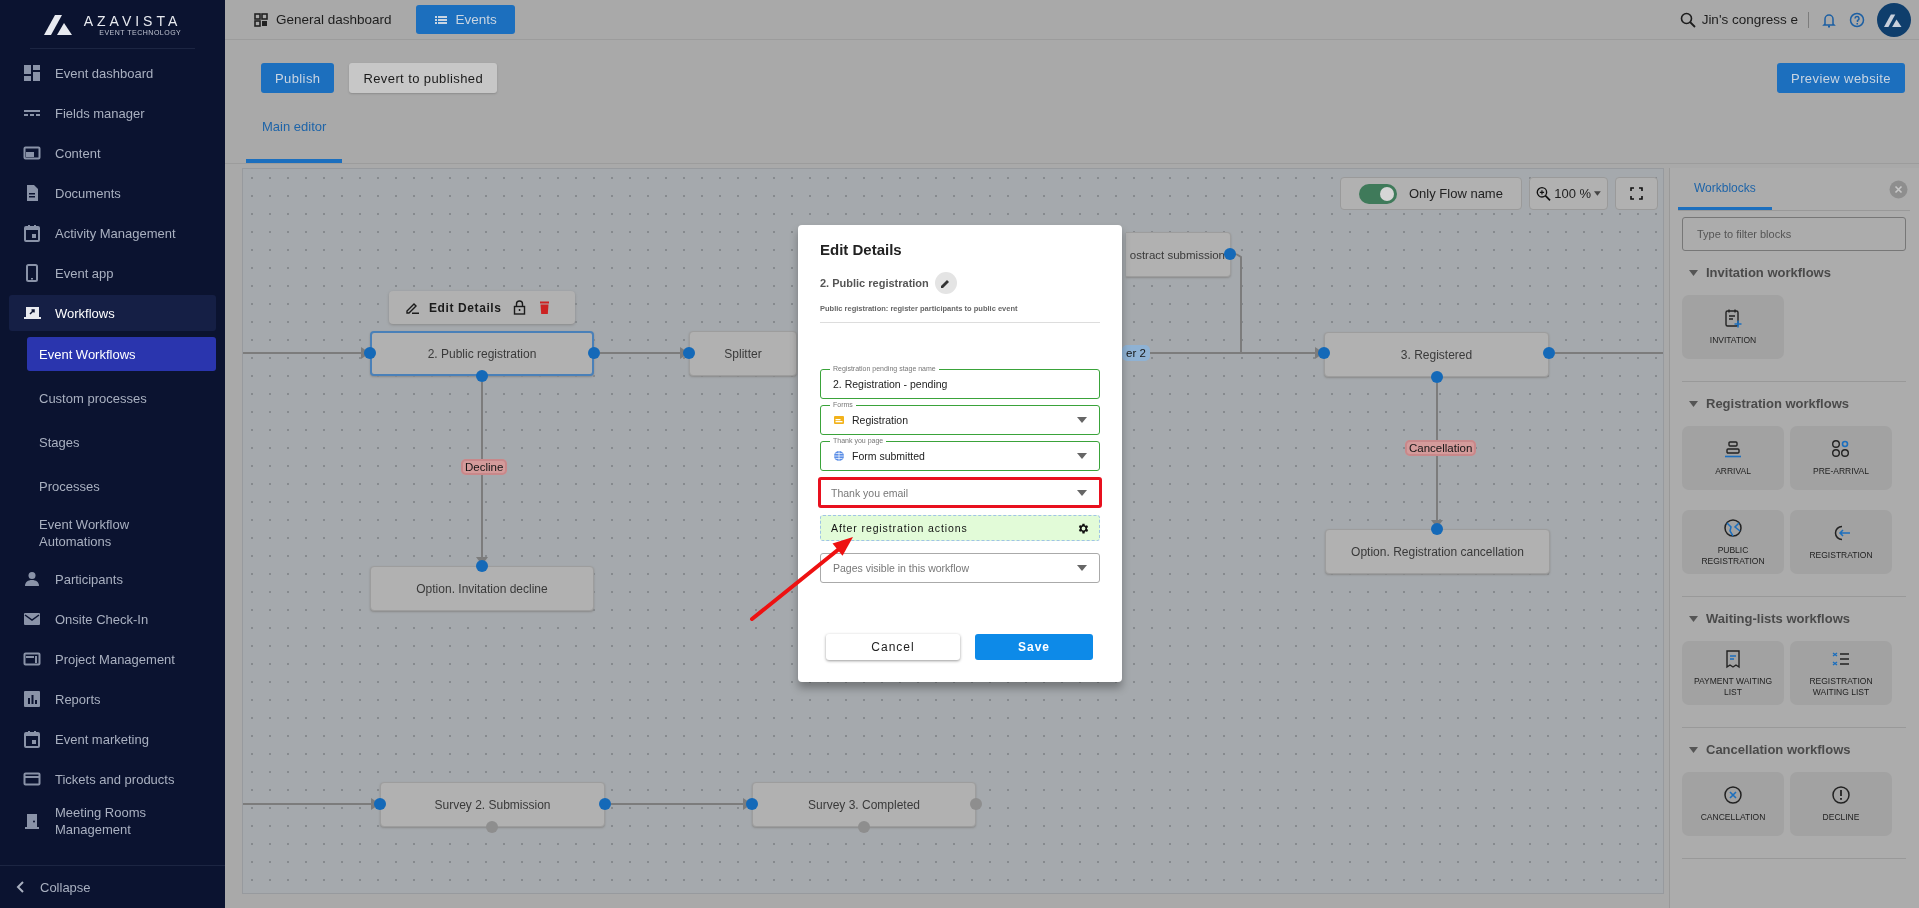 The image size is (1919, 908). What do you see at coordinates (112, 579) in the screenshot?
I see `sidebar-item: Participants` at bounding box center [112, 579].